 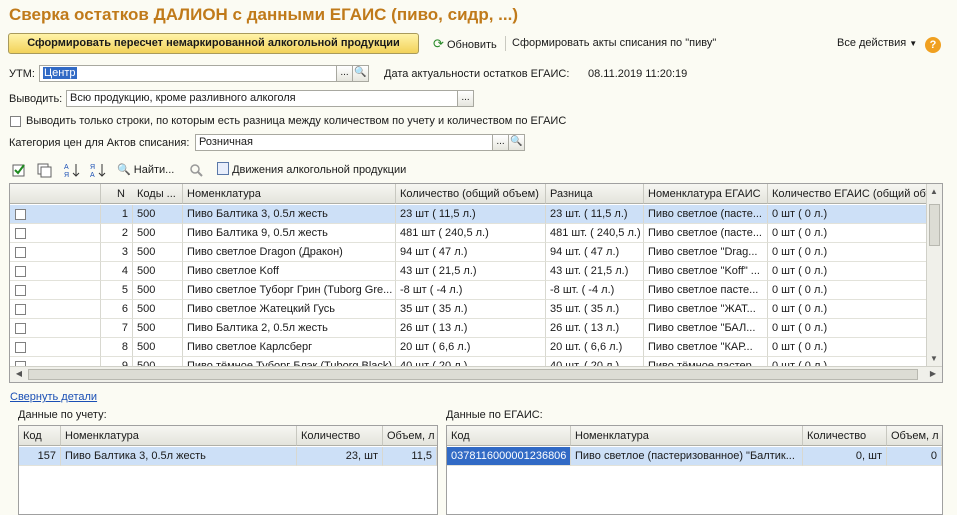 What do you see at coordinates (311, 170) in the screenshot?
I see `movements-button: Движения алкогольной продукции` at bounding box center [311, 170].